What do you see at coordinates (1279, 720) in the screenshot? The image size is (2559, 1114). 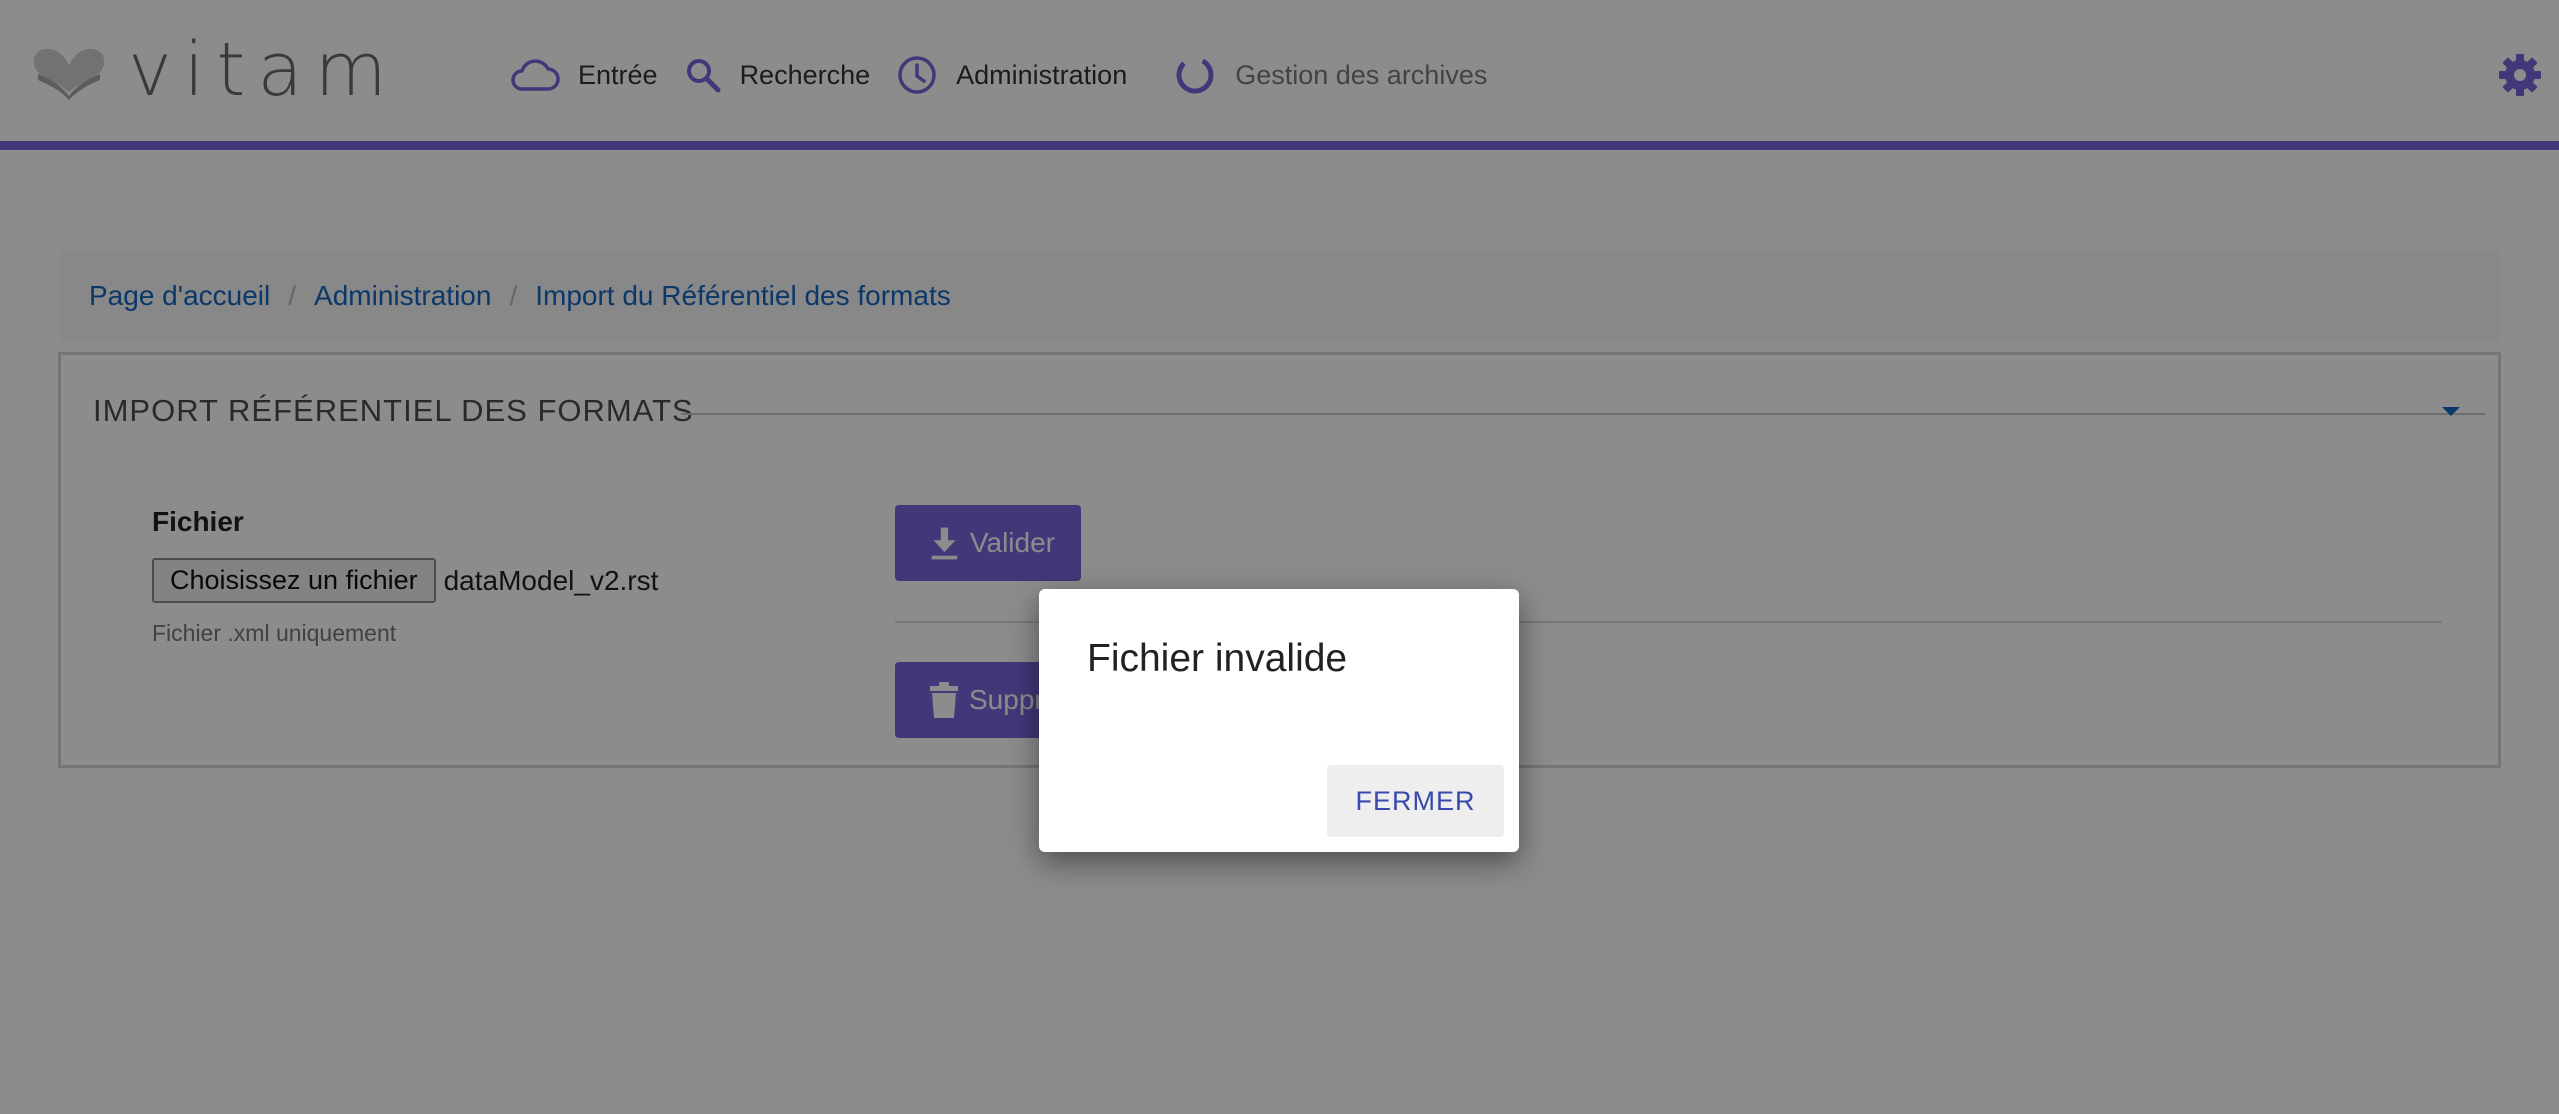 I see `invalid-file-dialog: Fichier invalide FERMER` at bounding box center [1279, 720].